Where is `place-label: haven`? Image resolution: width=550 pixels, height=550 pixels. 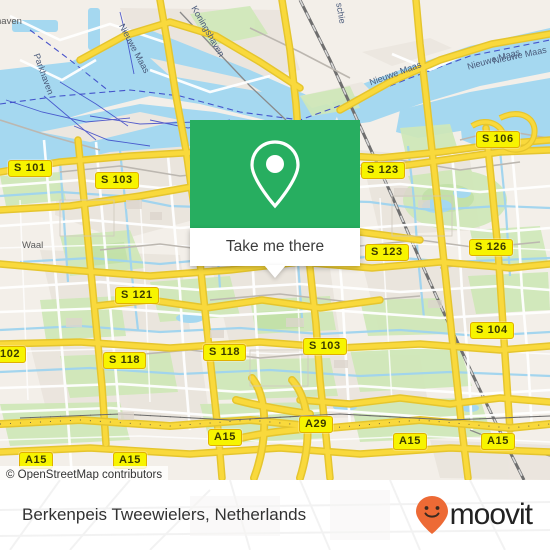 place-label: haven is located at coordinates (11, 21).